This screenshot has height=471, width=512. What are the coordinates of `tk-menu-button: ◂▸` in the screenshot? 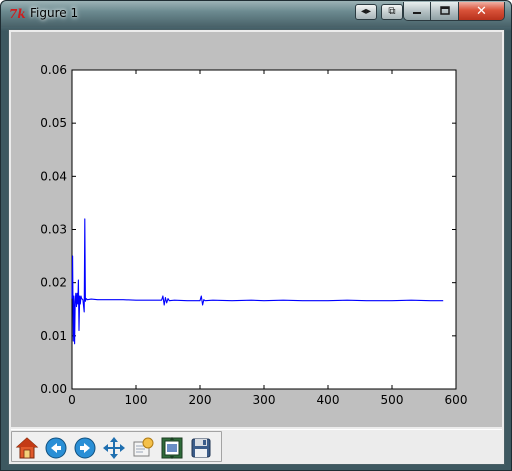 It's located at (366, 12).